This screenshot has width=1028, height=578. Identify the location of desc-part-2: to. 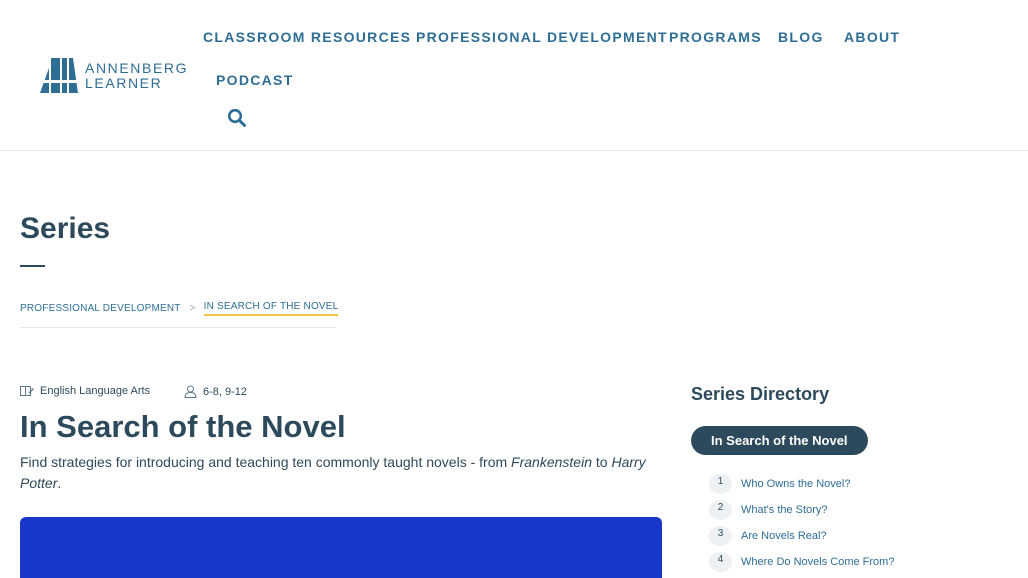
(601, 462).